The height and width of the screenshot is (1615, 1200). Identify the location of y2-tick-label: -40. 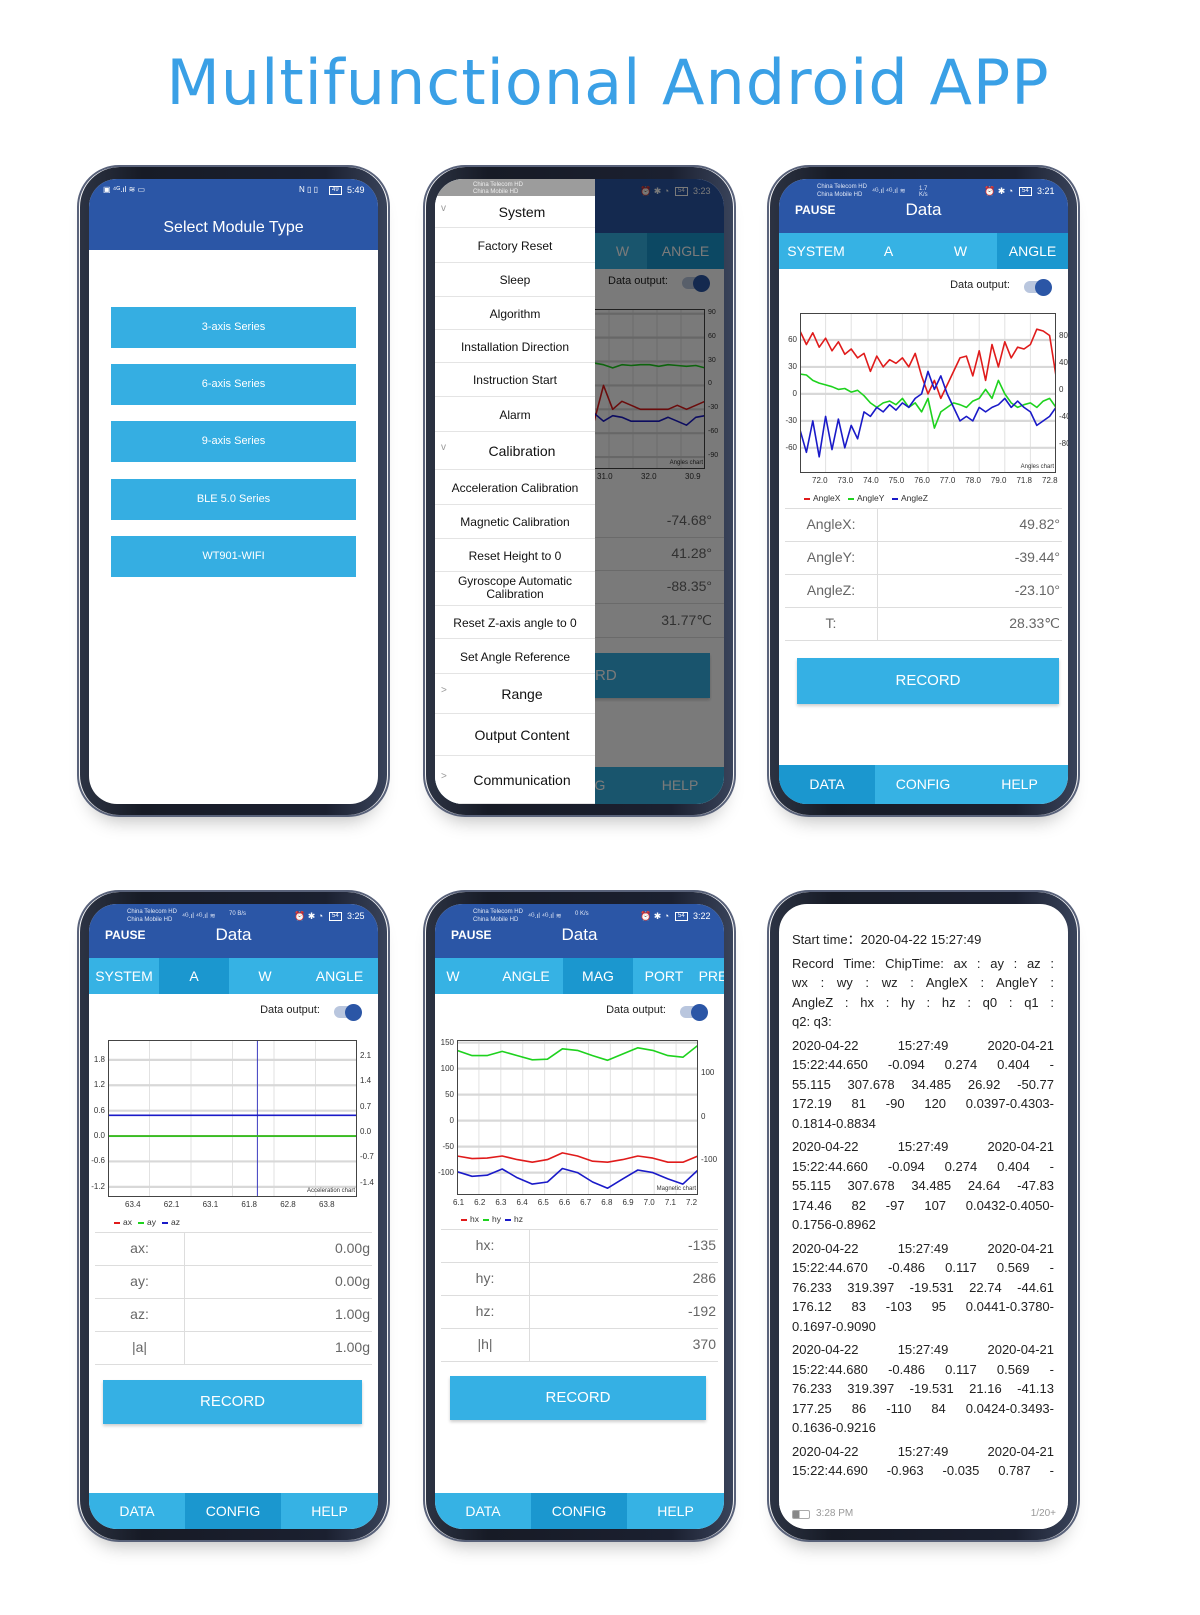
(1063, 417).